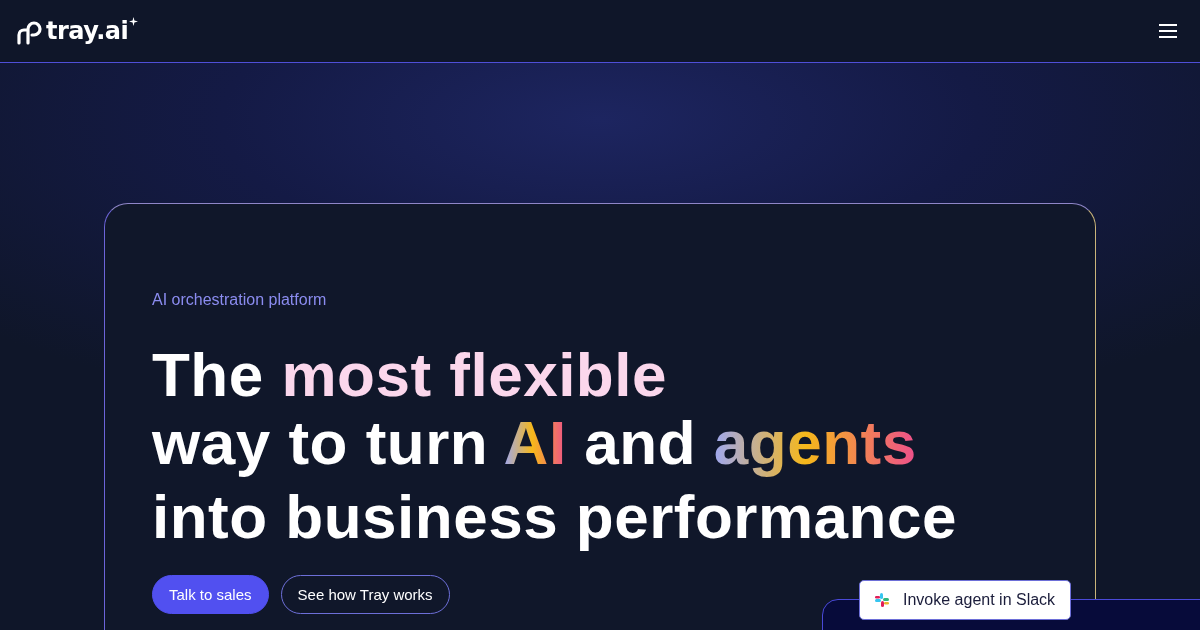 Image resolution: width=1200 pixels, height=630 pixels. What do you see at coordinates (134, 21) in the screenshot?
I see `sparkle-icon` at bounding box center [134, 21].